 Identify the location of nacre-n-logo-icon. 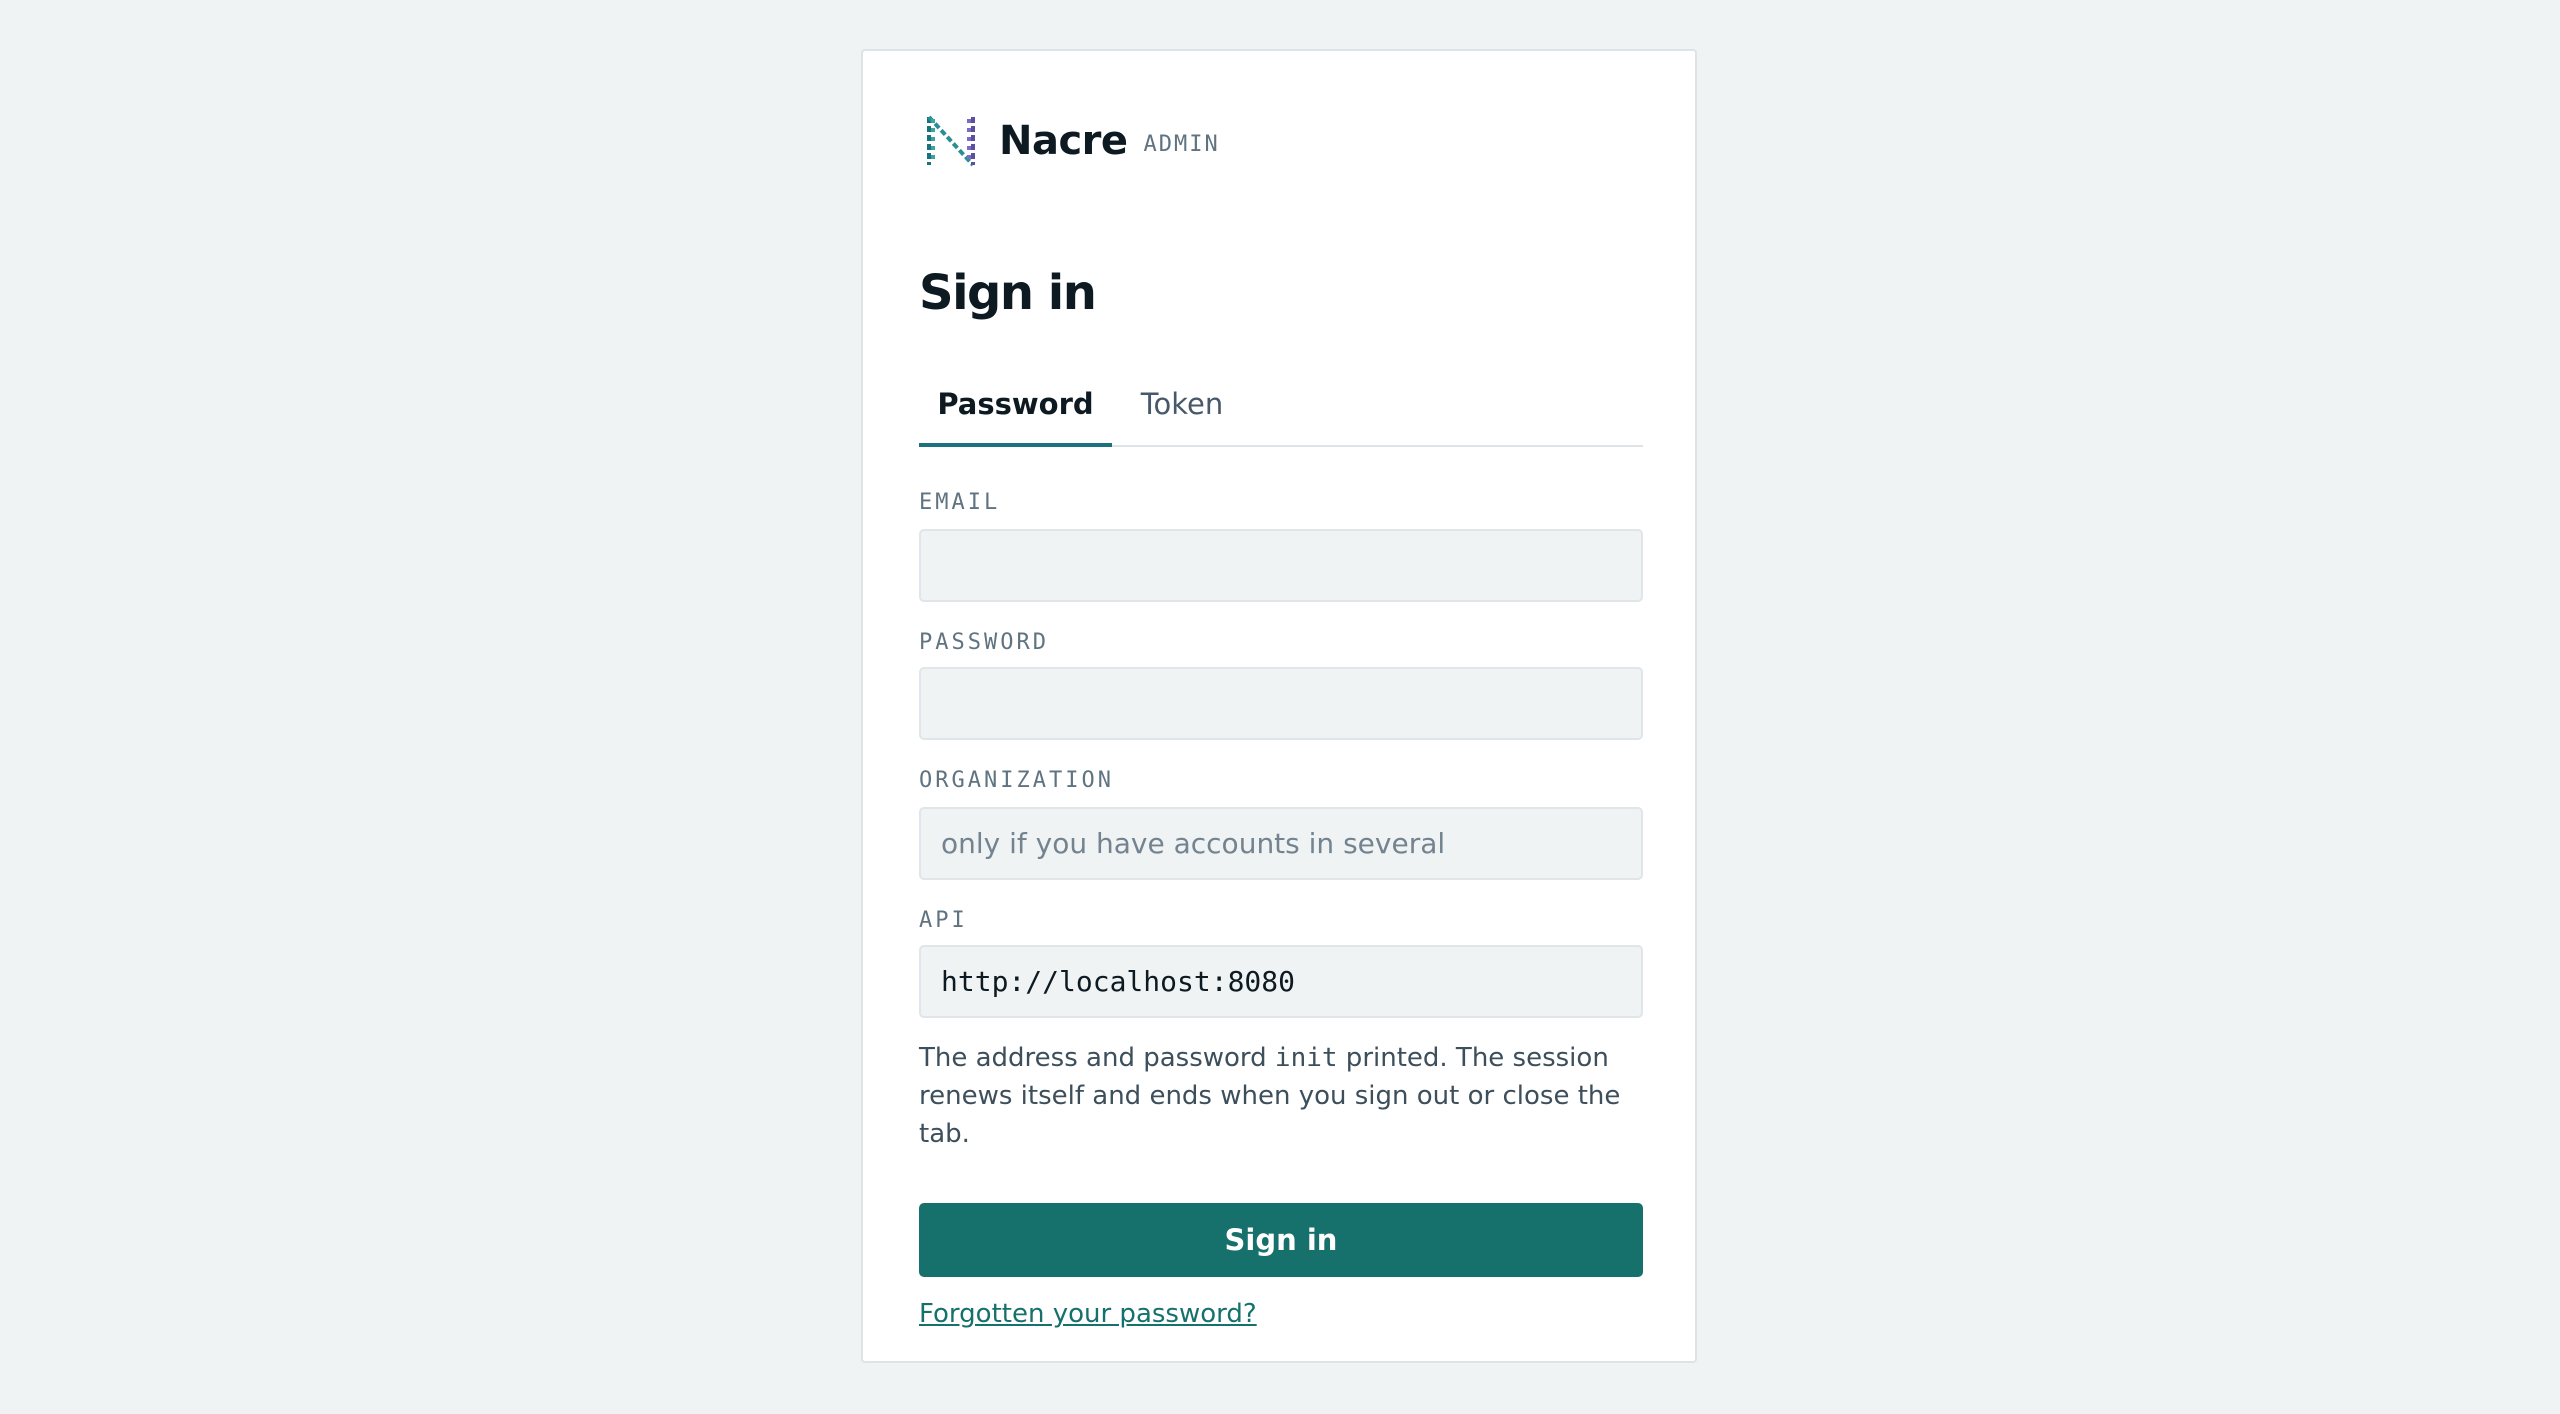
(951, 141).